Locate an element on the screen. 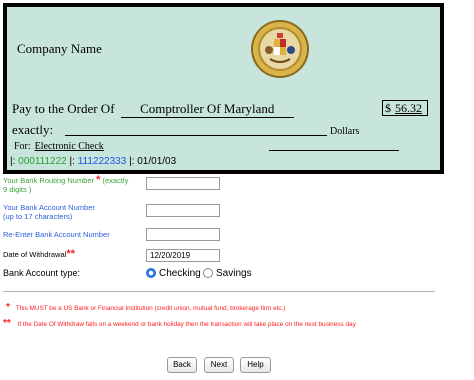 The height and width of the screenshot is (380, 474). radio-unselected-icon is located at coordinates (208, 273).